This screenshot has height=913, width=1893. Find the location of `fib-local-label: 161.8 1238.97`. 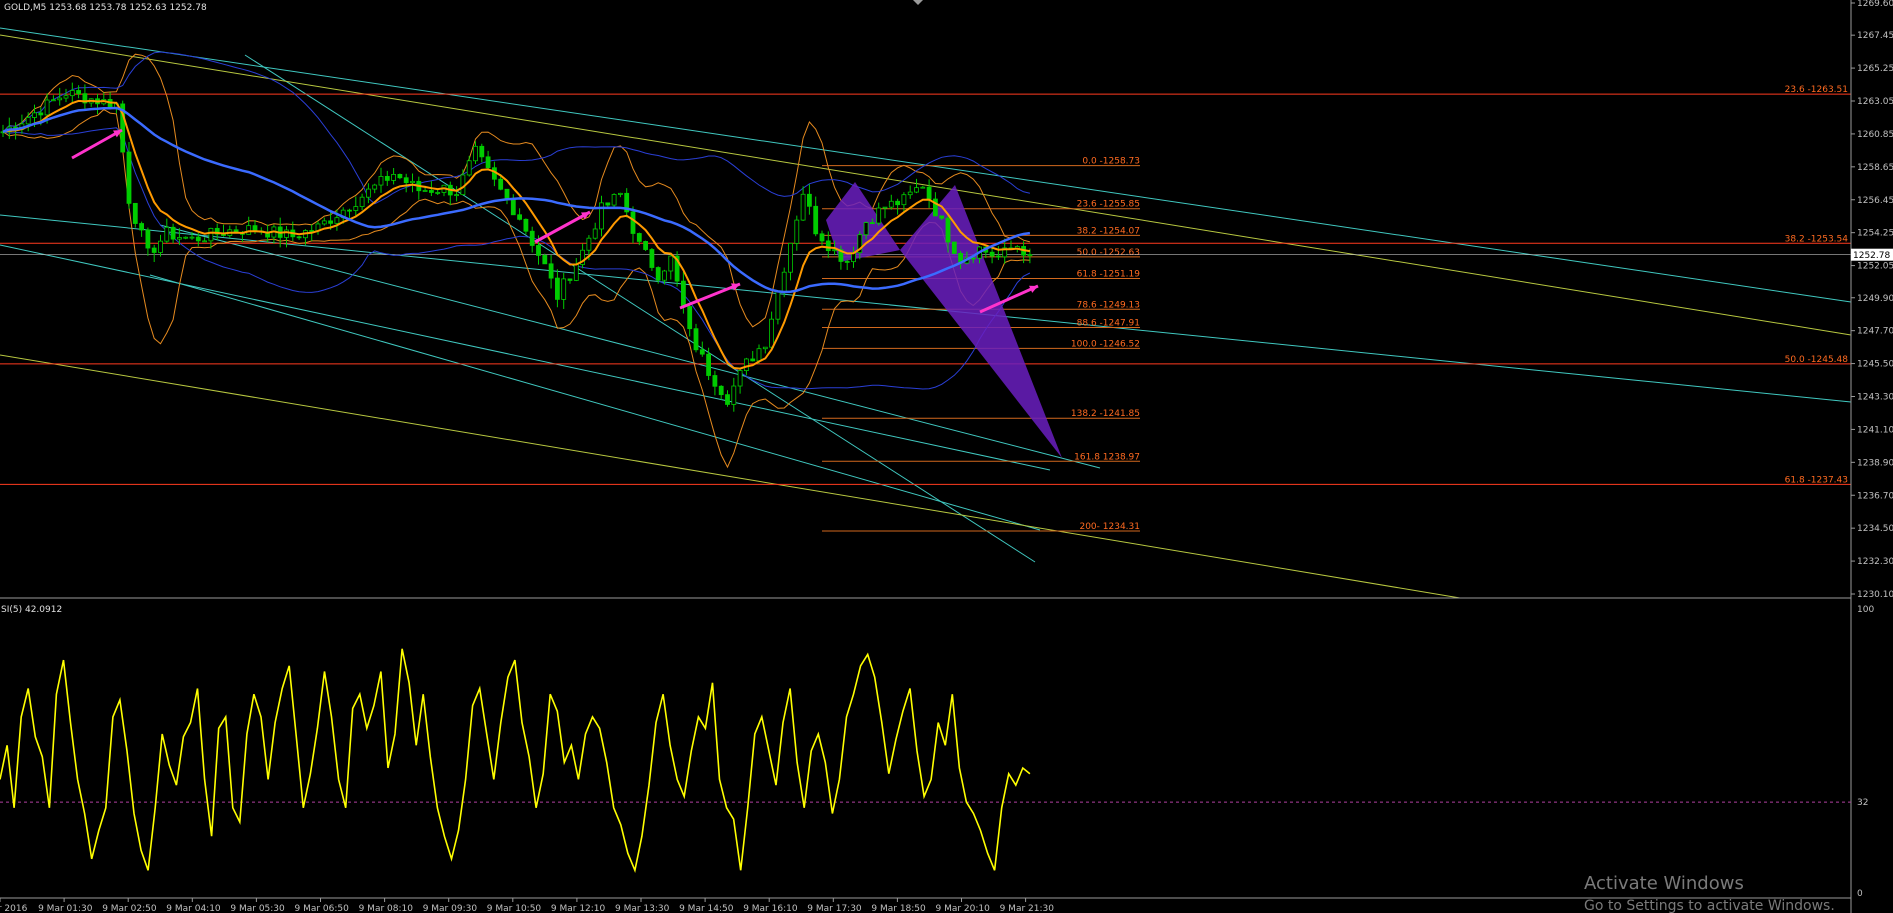

fib-local-label: 161.8 1238.97 is located at coordinates (1107, 457).